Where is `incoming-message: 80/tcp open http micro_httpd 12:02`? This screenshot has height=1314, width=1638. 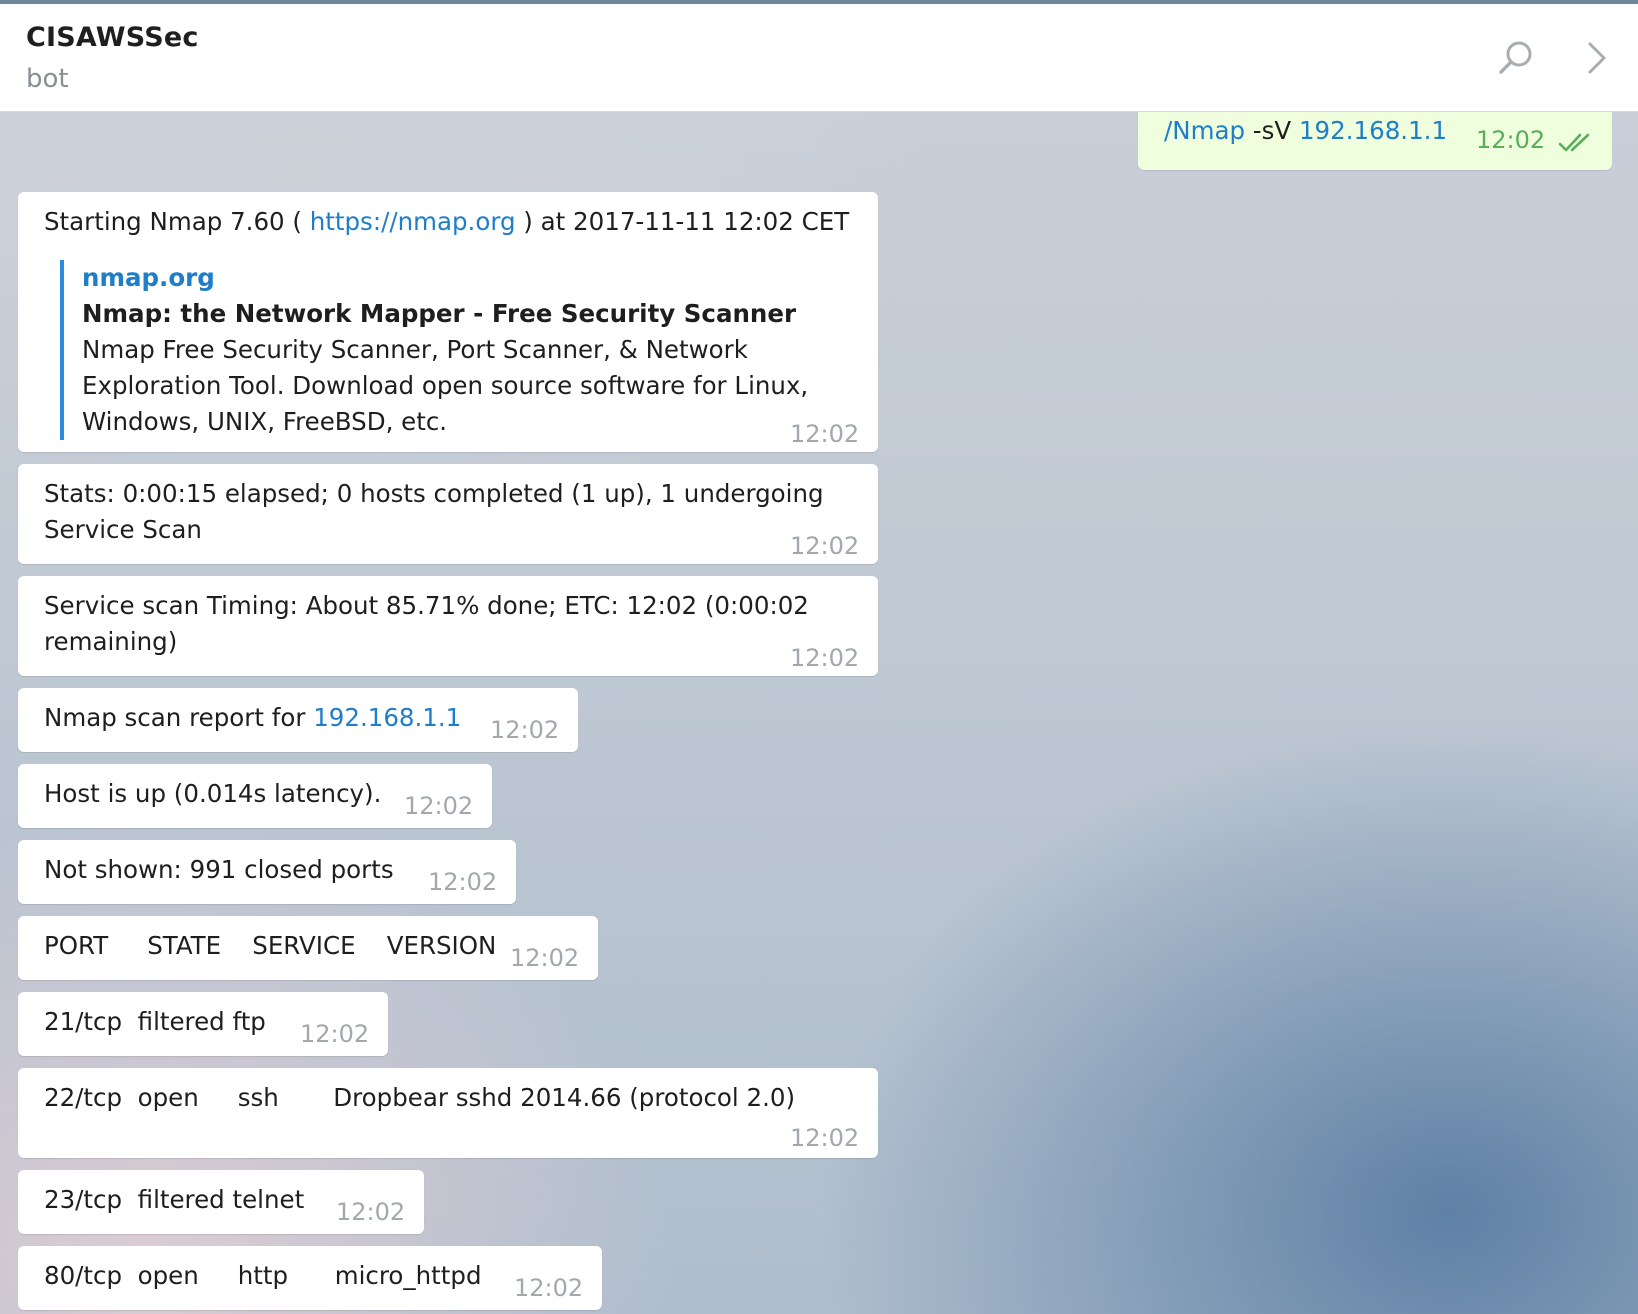
incoming-message: 80/tcp open http micro_httpd 12:02 is located at coordinates (310, 1278).